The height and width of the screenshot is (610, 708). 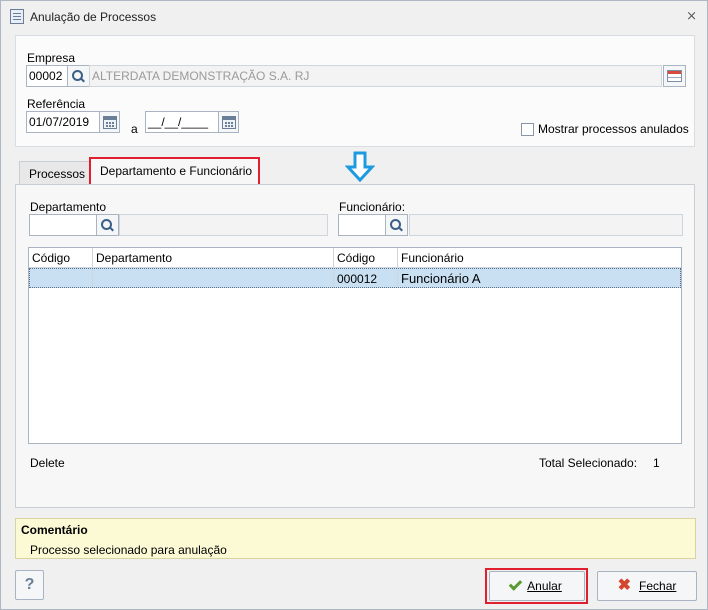 I want to click on cell-func-name: Funcionário A, so click(x=441, y=278).